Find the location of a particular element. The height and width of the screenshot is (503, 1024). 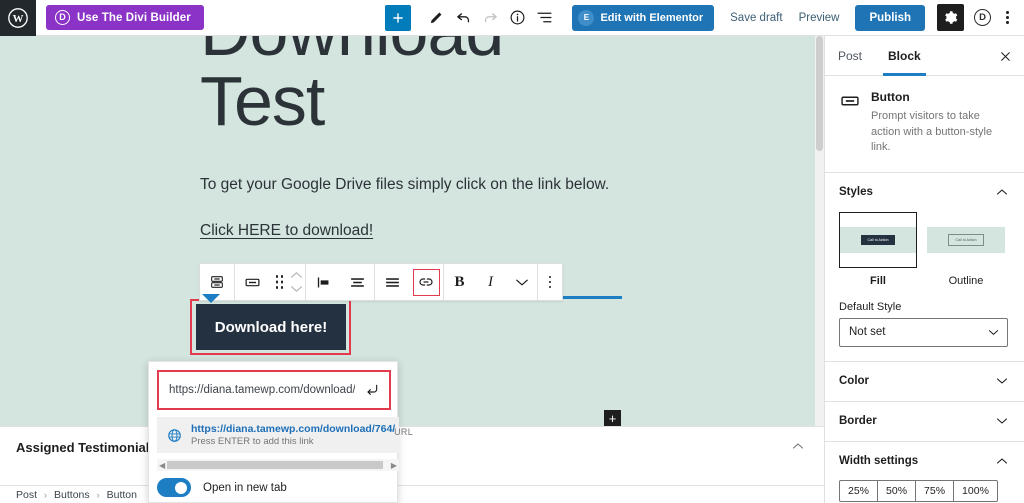

gear-icon is located at coordinates (951, 17).